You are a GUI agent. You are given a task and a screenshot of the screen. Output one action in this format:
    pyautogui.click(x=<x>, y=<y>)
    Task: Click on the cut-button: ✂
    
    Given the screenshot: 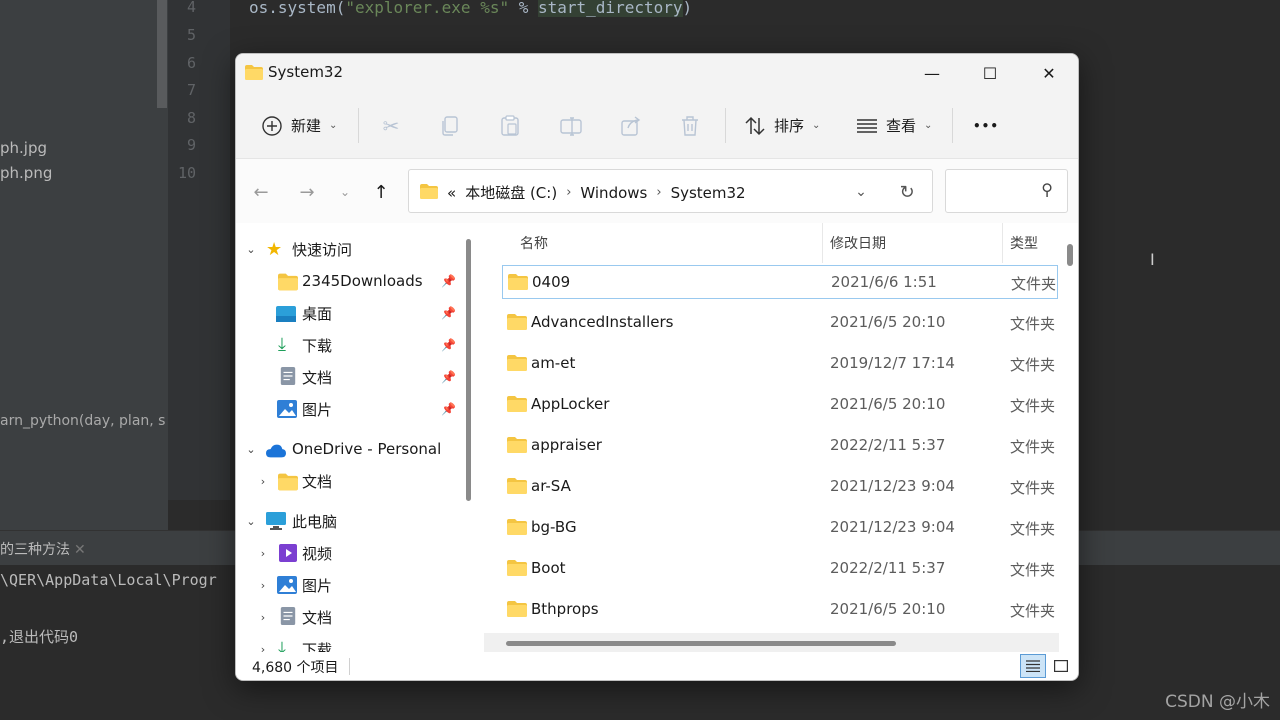 What is the action you would take?
    pyautogui.click(x=391, y=125)
    